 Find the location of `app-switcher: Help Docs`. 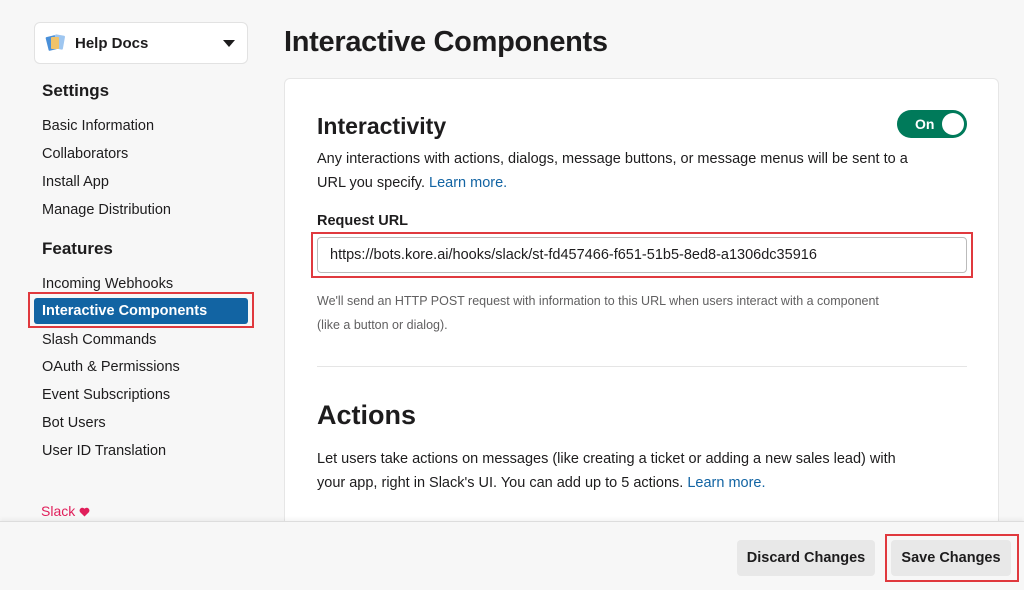

app-switcher: Help Docs is located at coordinates (141, 43).